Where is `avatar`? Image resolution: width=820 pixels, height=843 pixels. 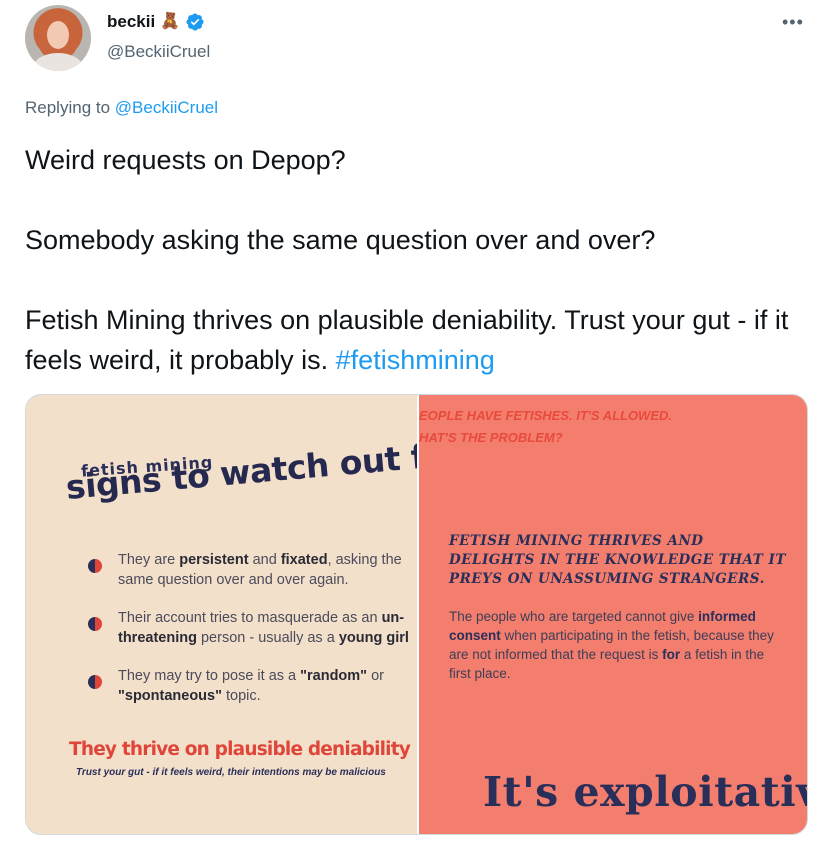 avatar is located at coordinates (58, 38).